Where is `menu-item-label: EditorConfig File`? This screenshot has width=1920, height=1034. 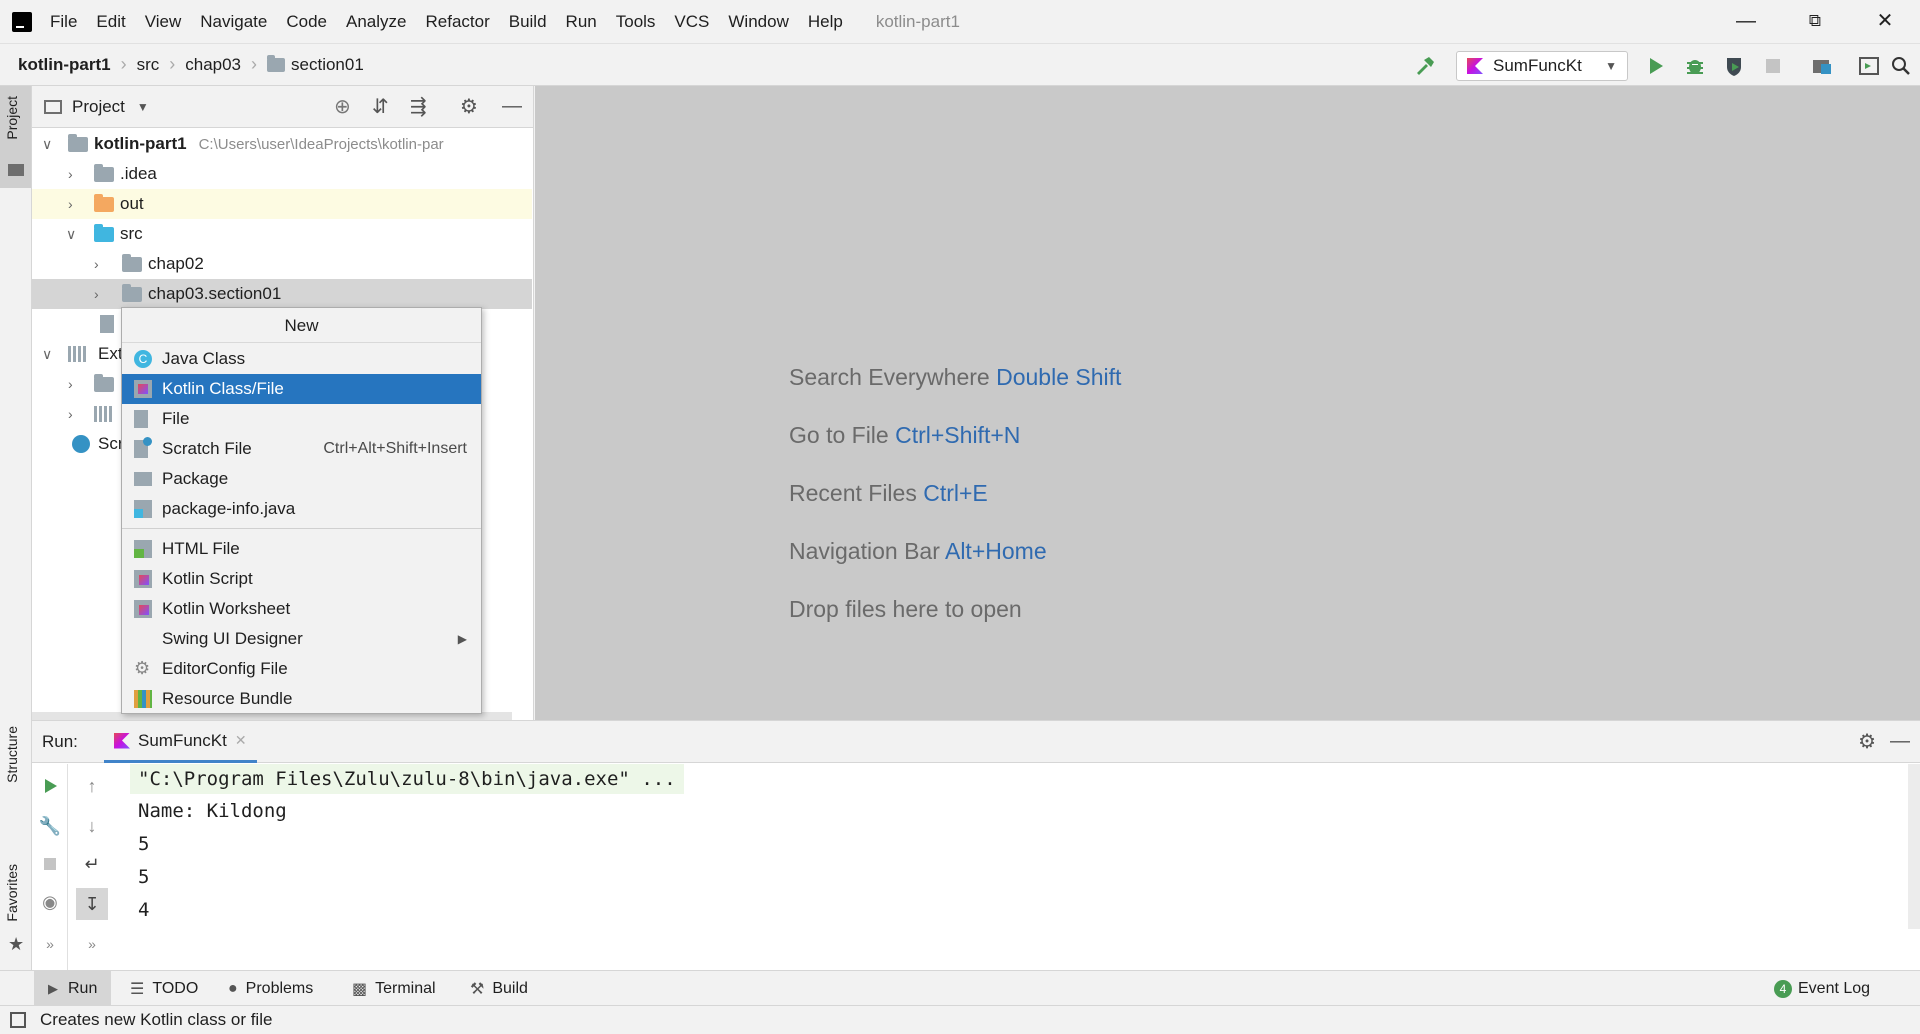
menu-item-label: EditorConfig File is located at coordinates (225, 668).